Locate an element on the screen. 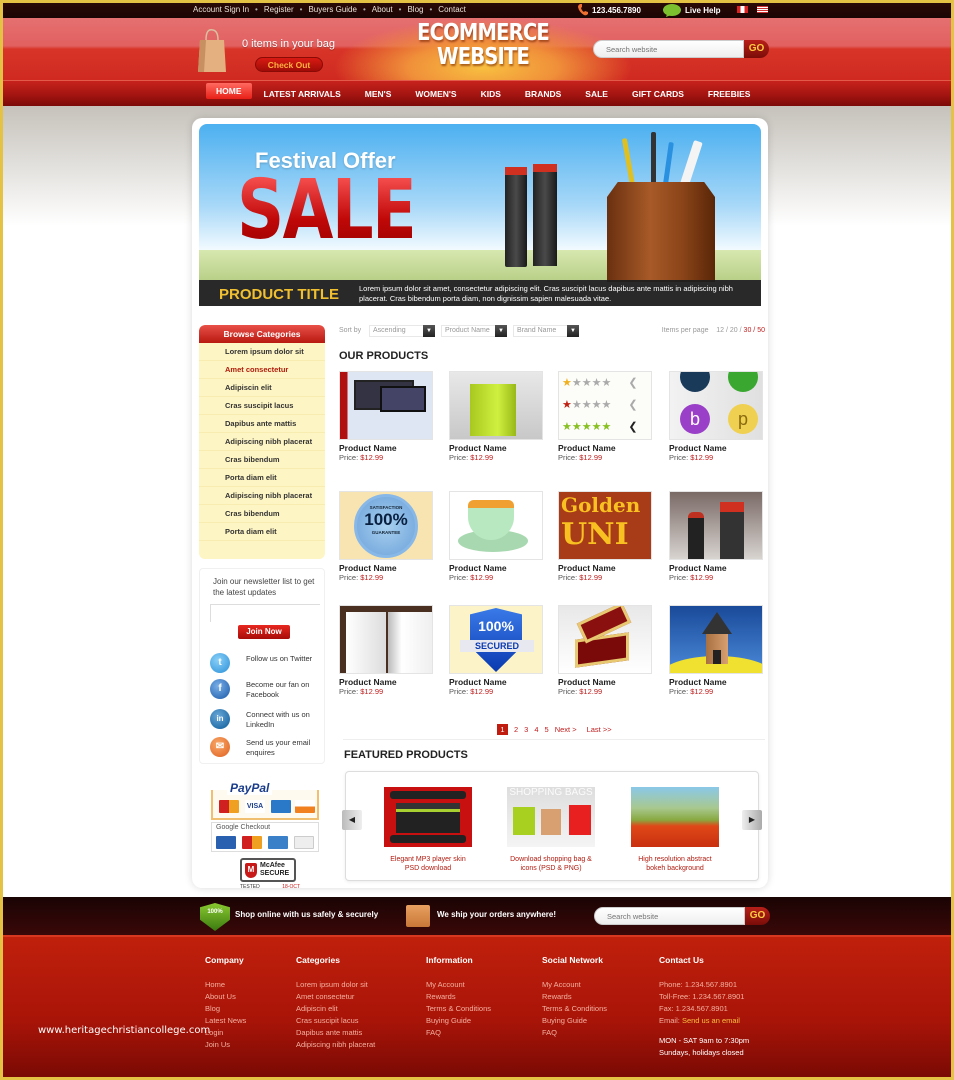 The width and height of the screenshot is (954, 1080). footer-link: Blog is located at coordinates (225, 1009).